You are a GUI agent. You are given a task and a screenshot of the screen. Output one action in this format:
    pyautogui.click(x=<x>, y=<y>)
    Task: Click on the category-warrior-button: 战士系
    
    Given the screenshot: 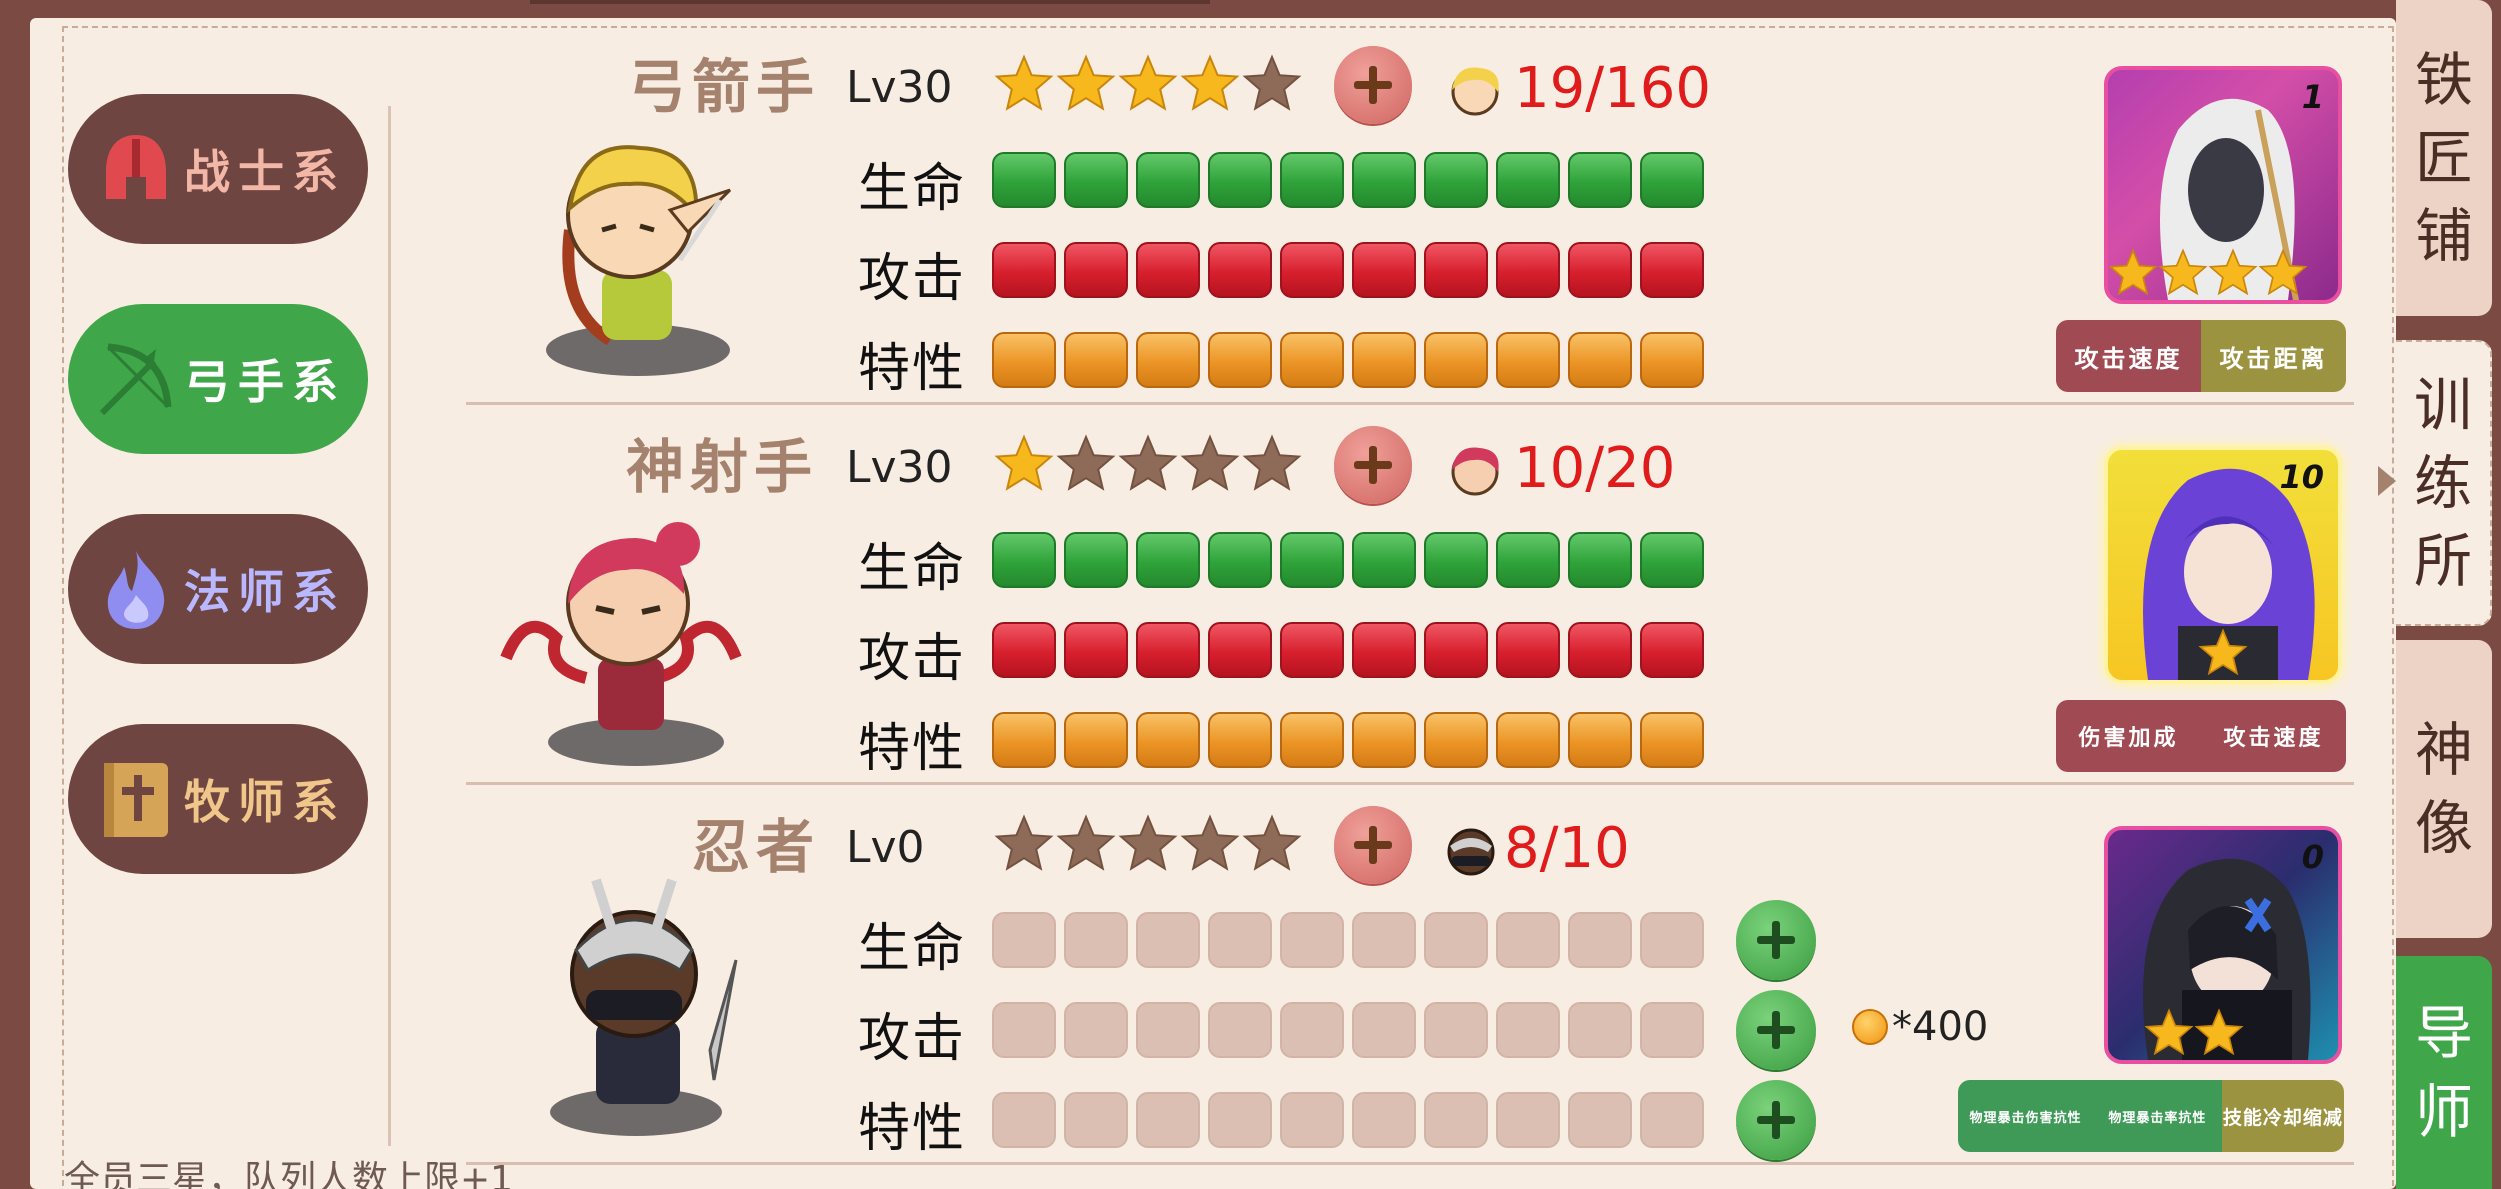 What is the action you would take?
    pyautogui.click(x=218, y=169)
    